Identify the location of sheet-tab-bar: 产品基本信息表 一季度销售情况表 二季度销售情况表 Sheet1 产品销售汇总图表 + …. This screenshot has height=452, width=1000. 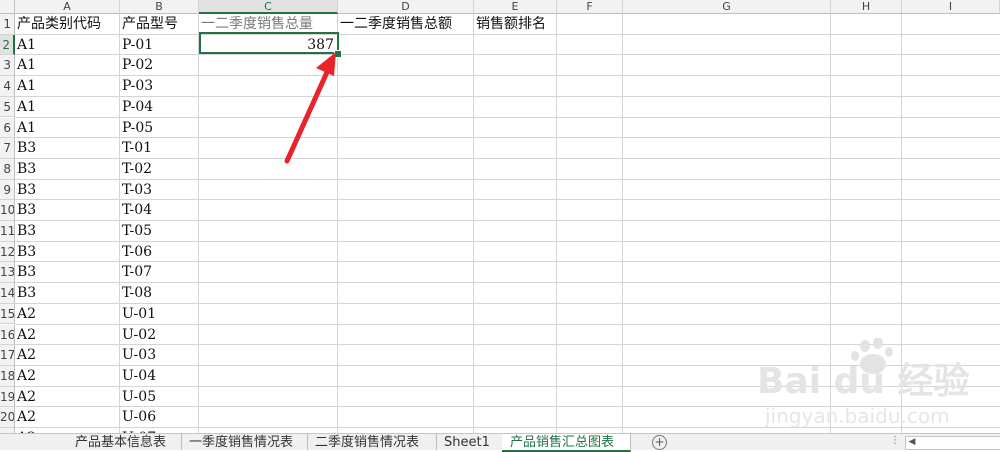
(500, 442).